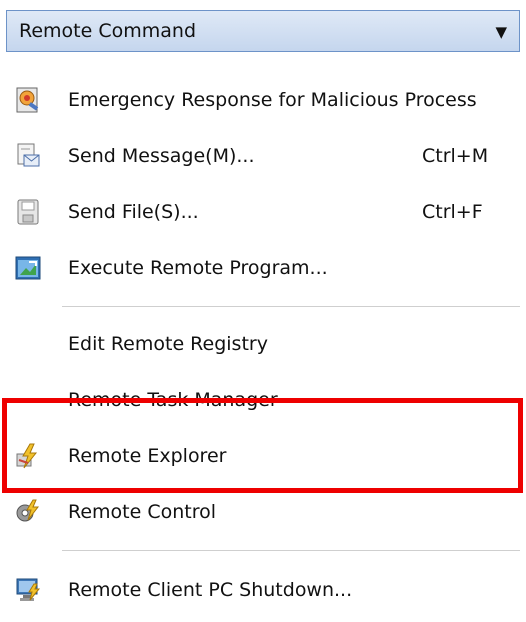 This screenshot has height=622, width=526. Describe the element at coordinates (263, 456) in the screenshot. I see `menu-item-remote-explorer: Remote Explorer` at that location.